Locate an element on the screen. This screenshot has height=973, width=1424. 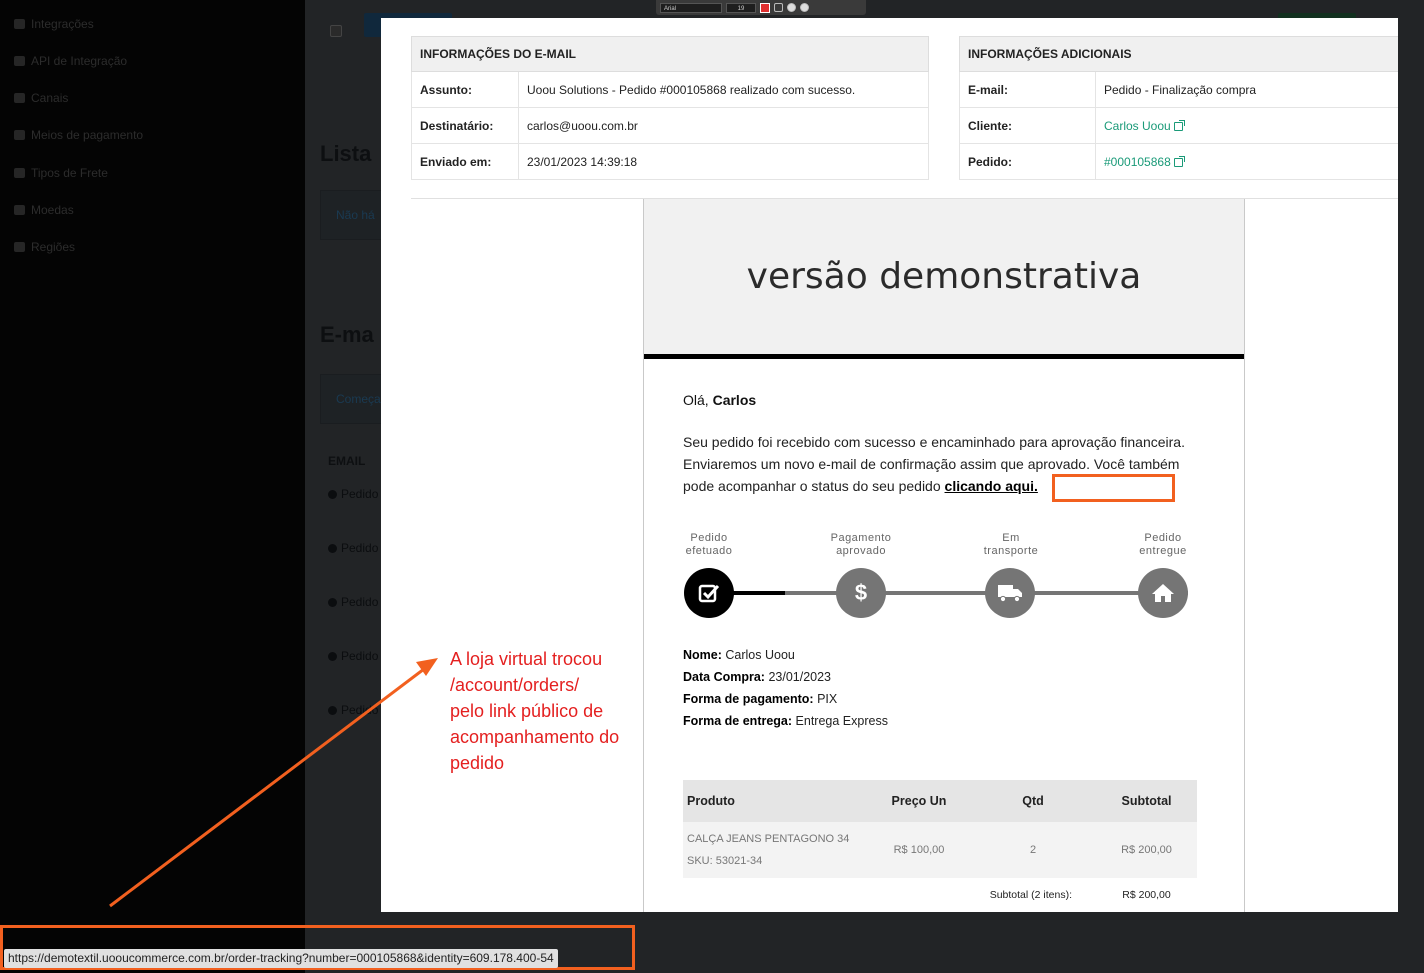
sidebar-item-moedas: Moedas is located at coordinates (44, 210).